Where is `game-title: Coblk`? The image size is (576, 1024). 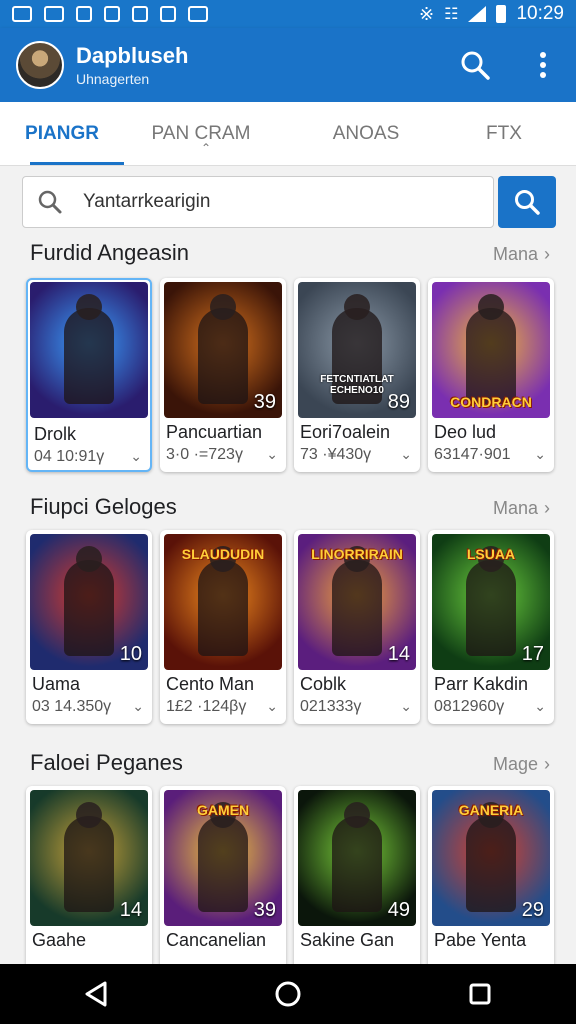 game-title: Coblk is located at coordinates (323, 684).